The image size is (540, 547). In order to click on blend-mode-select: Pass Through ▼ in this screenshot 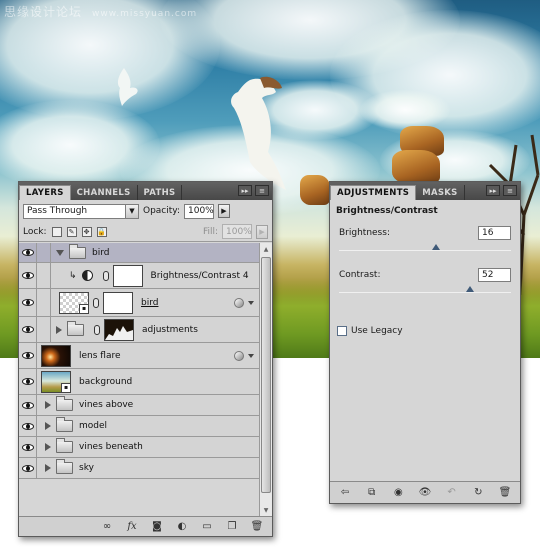, I will do `click(81, 211)`.